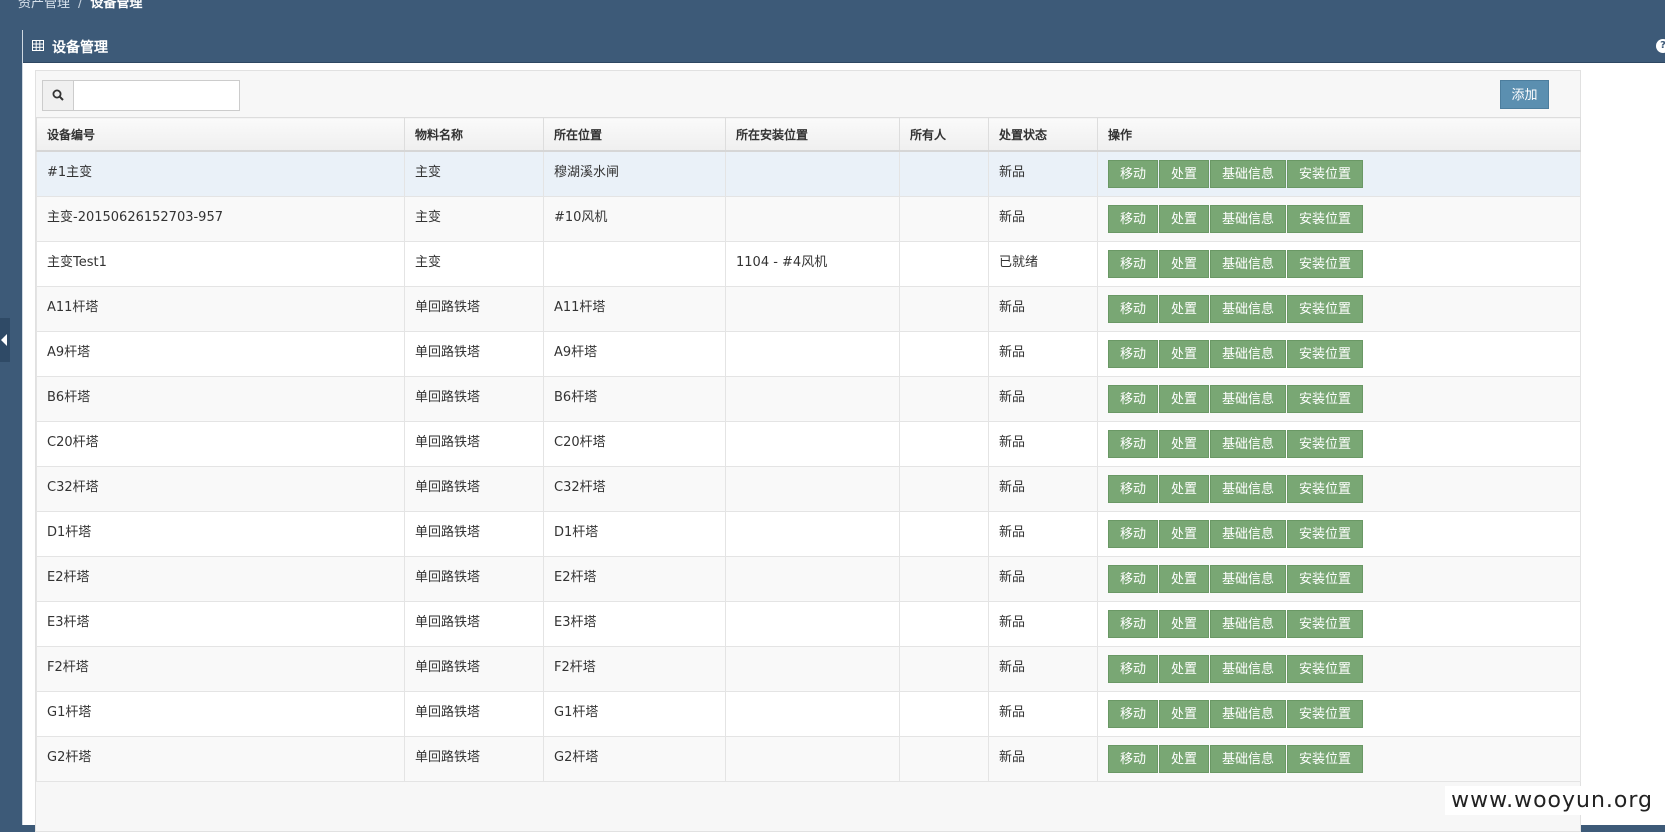 The width and height of the screenshot is (1665, 832). What do you see at coordinates (809, 398) in the screenshot?
I see `table-row: B6杆塔单回路铁塔B6杆塔新品移动处置基础信息安装位置` at bounding box center [809, 398].